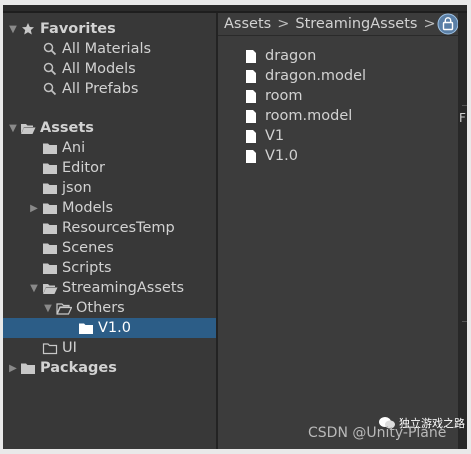  What do you see at coordinates (100, 308) in the screenshot?
I see `tree-item-label: Others` at bounding box center [100, 308].